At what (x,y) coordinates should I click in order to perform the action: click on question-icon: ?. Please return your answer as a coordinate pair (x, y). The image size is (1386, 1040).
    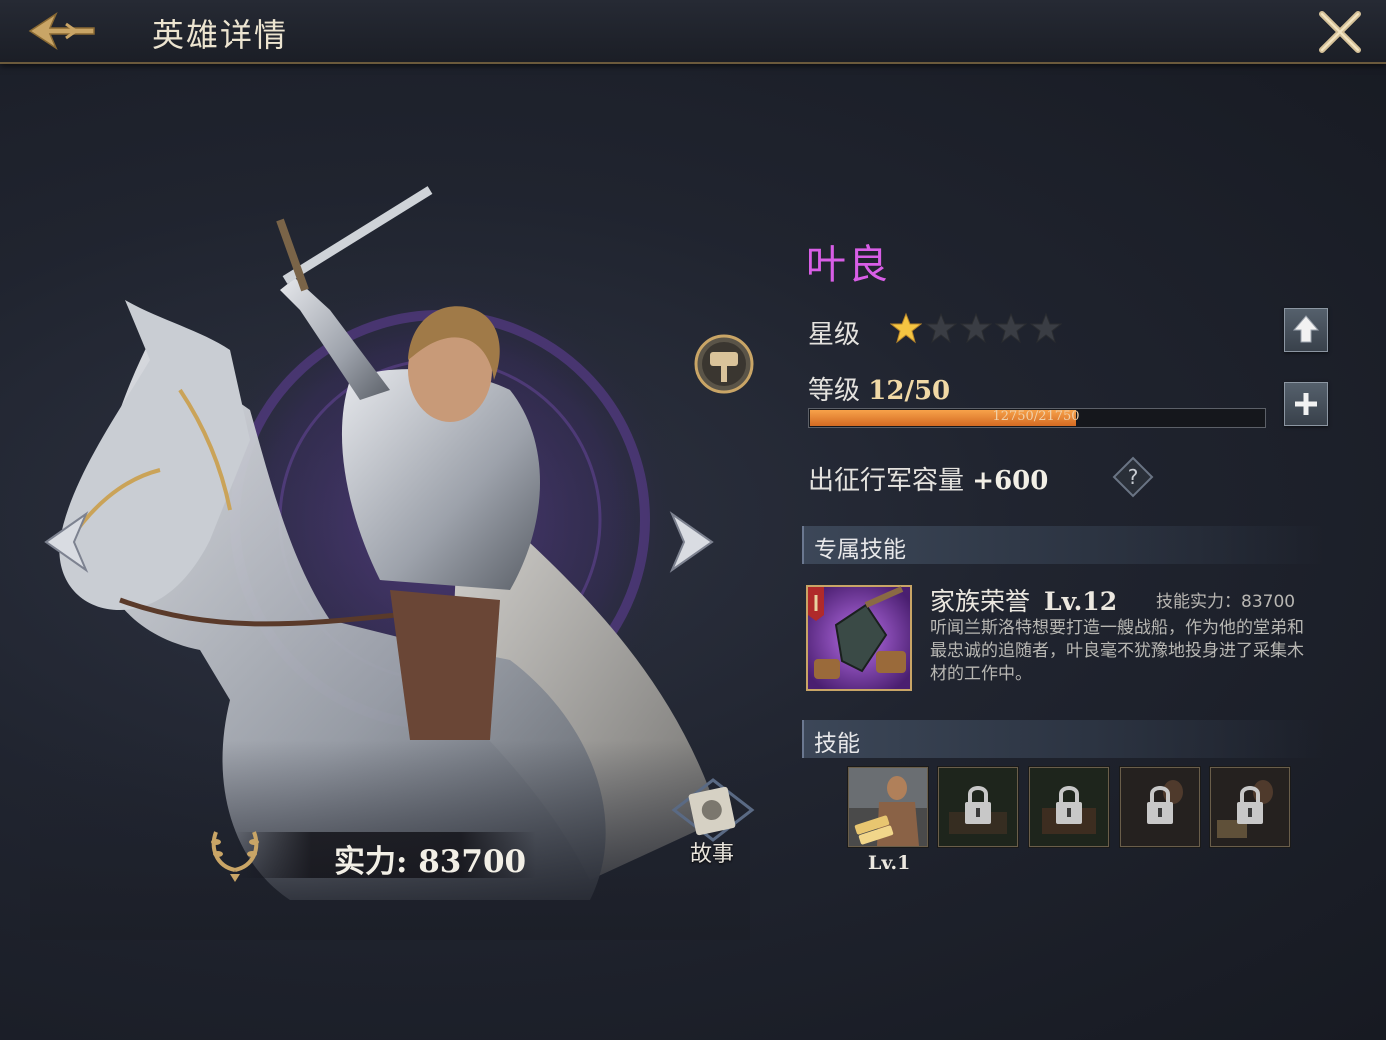
    Looking at the image, I should click on (1133, 477).